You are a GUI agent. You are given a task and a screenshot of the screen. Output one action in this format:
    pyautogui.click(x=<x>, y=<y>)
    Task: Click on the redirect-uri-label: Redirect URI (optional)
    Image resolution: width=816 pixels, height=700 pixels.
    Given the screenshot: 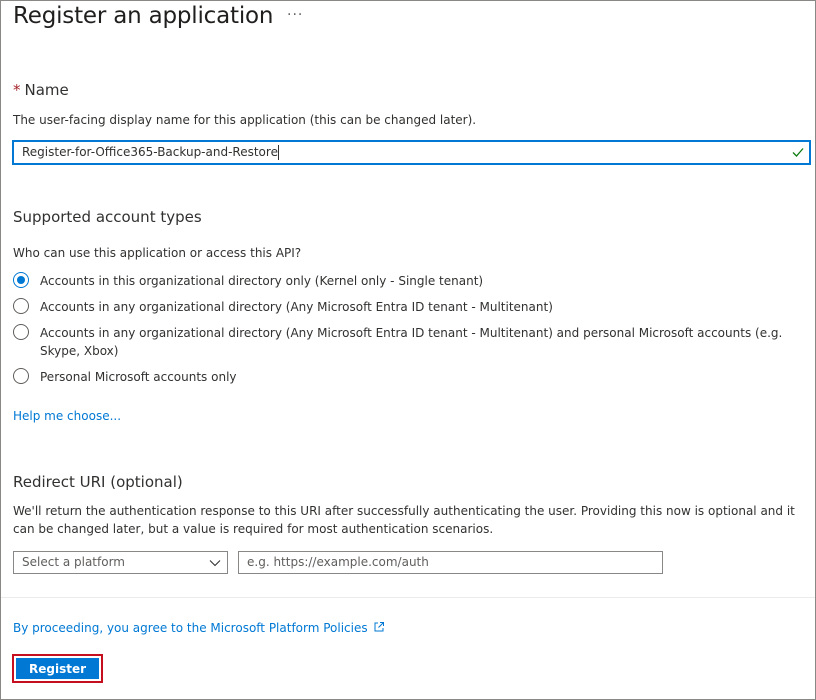 What is the action you would take?
    pyautogui.click(x=98, y=482)
    